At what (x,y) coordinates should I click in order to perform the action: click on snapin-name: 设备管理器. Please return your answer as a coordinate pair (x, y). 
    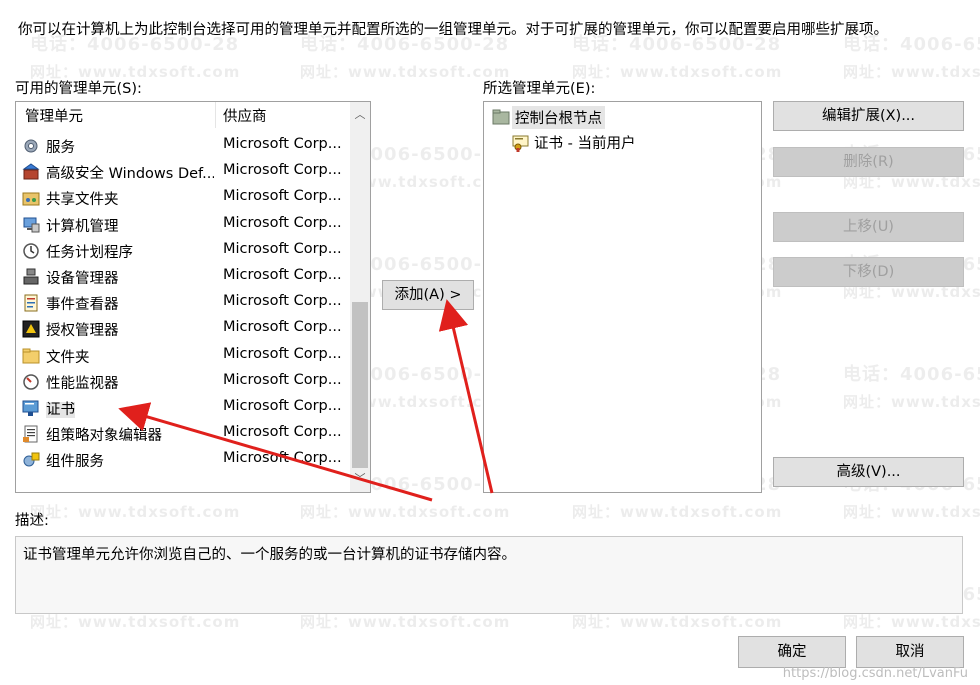
    Looking at the image, I should click on (130, 277).